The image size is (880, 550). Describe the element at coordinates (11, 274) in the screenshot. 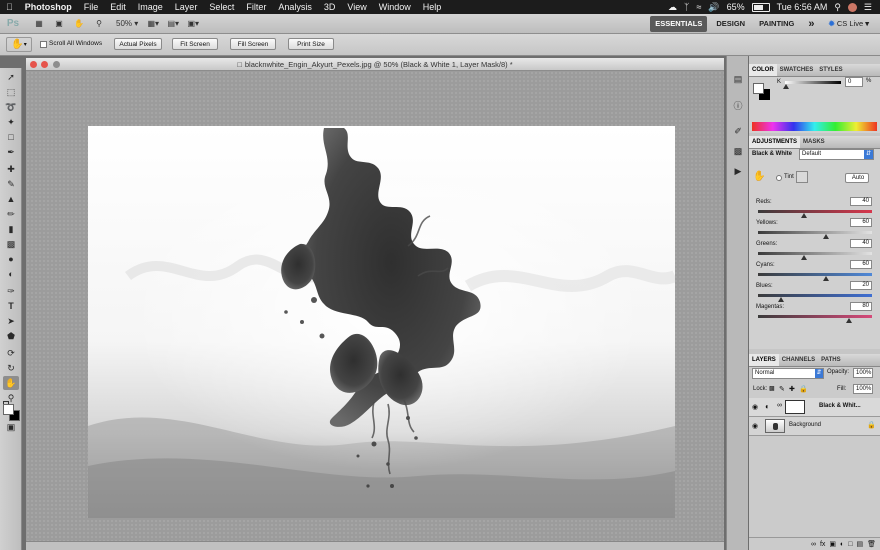

I see `dodge-tool-icon: ◐` at that location.